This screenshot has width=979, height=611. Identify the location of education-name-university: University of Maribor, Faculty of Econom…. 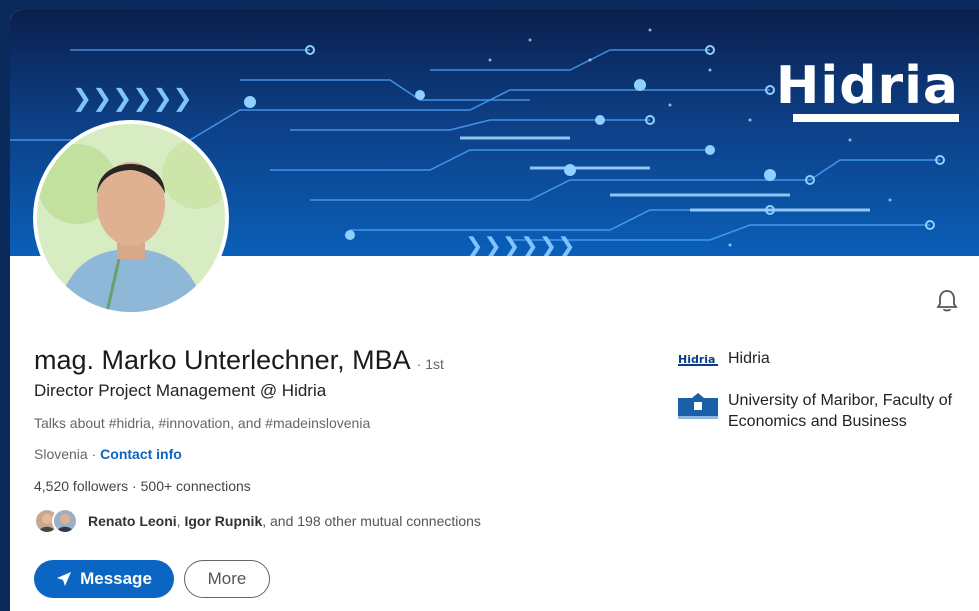
(840, 411).